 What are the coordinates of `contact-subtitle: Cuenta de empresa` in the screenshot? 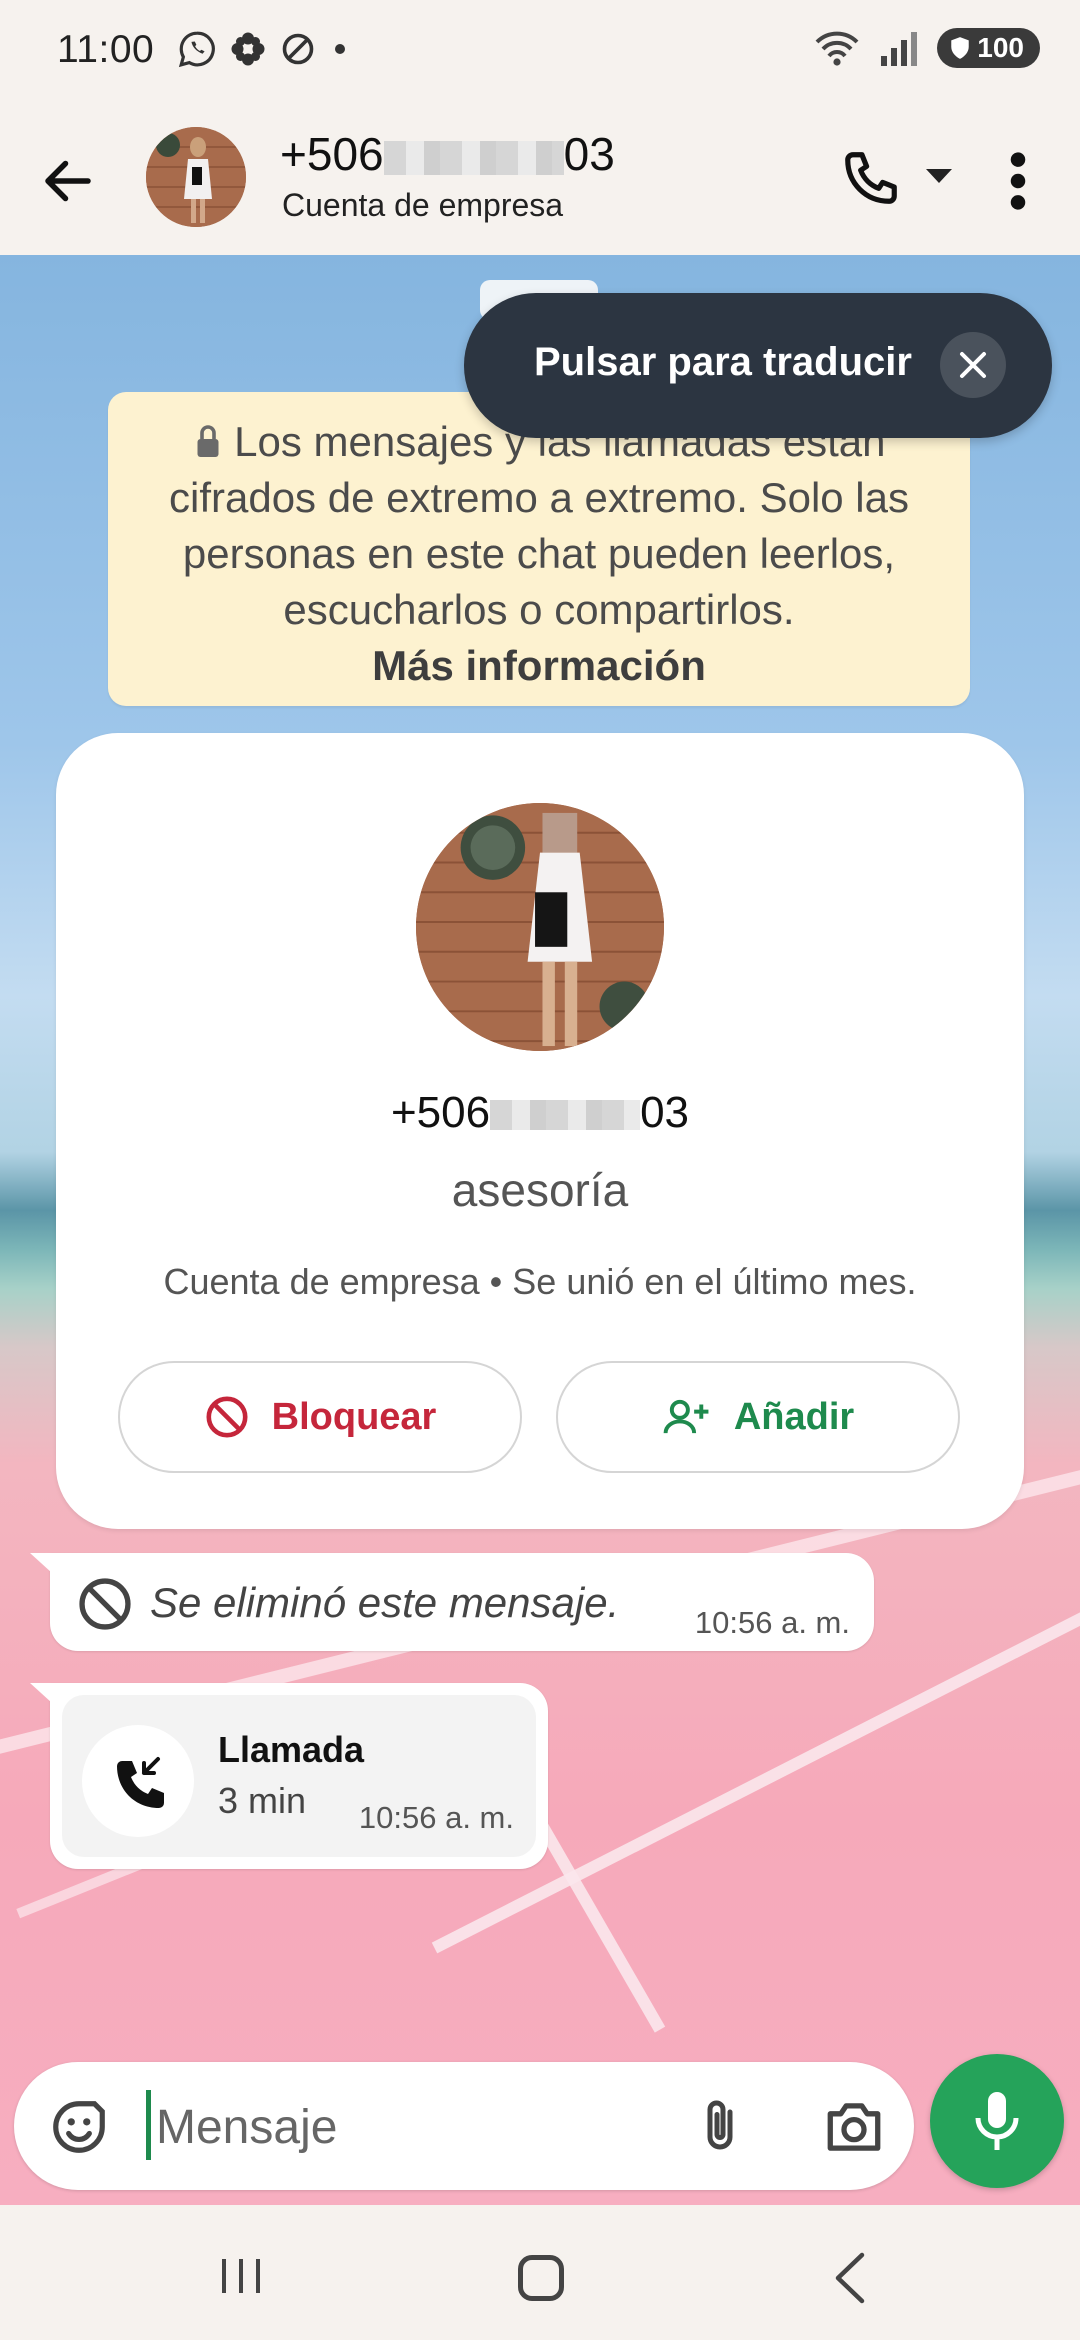 It's located at (423, 205).